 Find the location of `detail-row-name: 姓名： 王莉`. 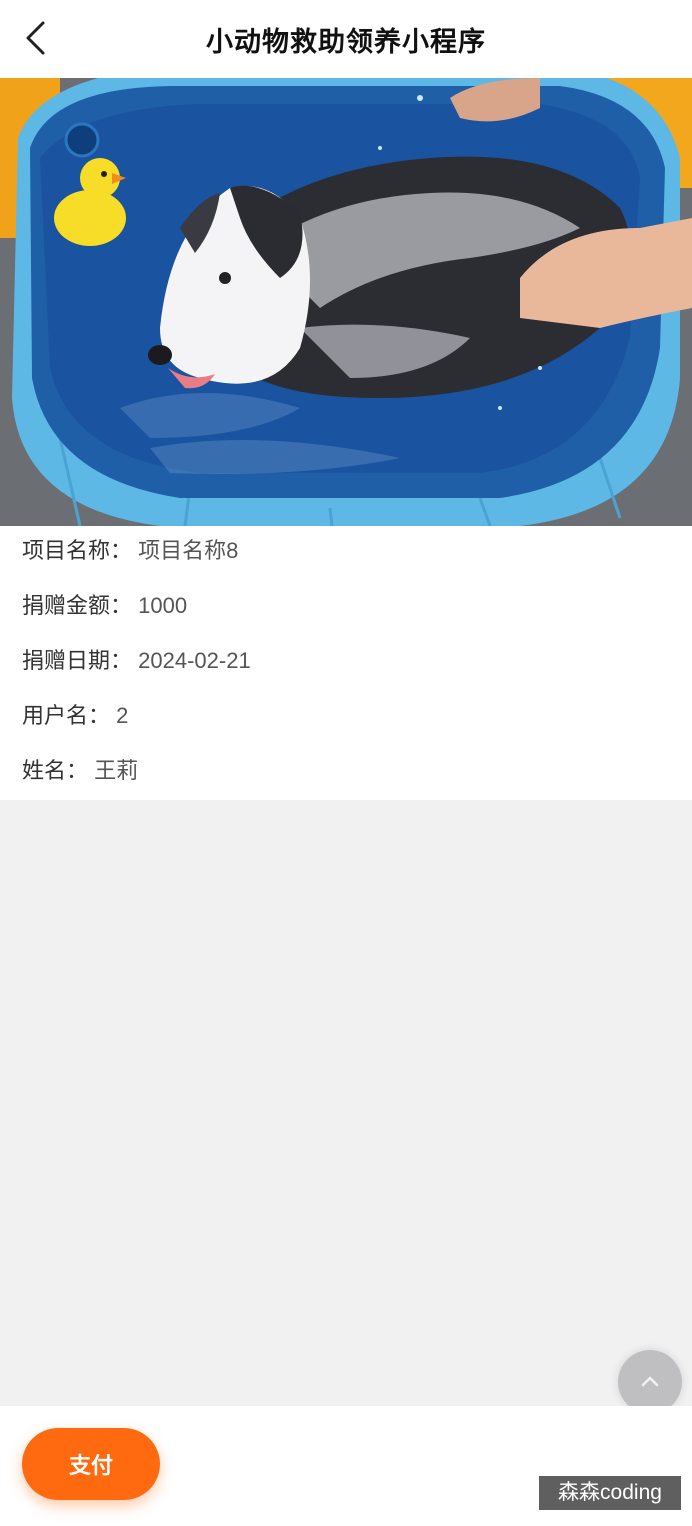

detail-row-name: 姓名： 王莉 is located at coordinates (80, 771).